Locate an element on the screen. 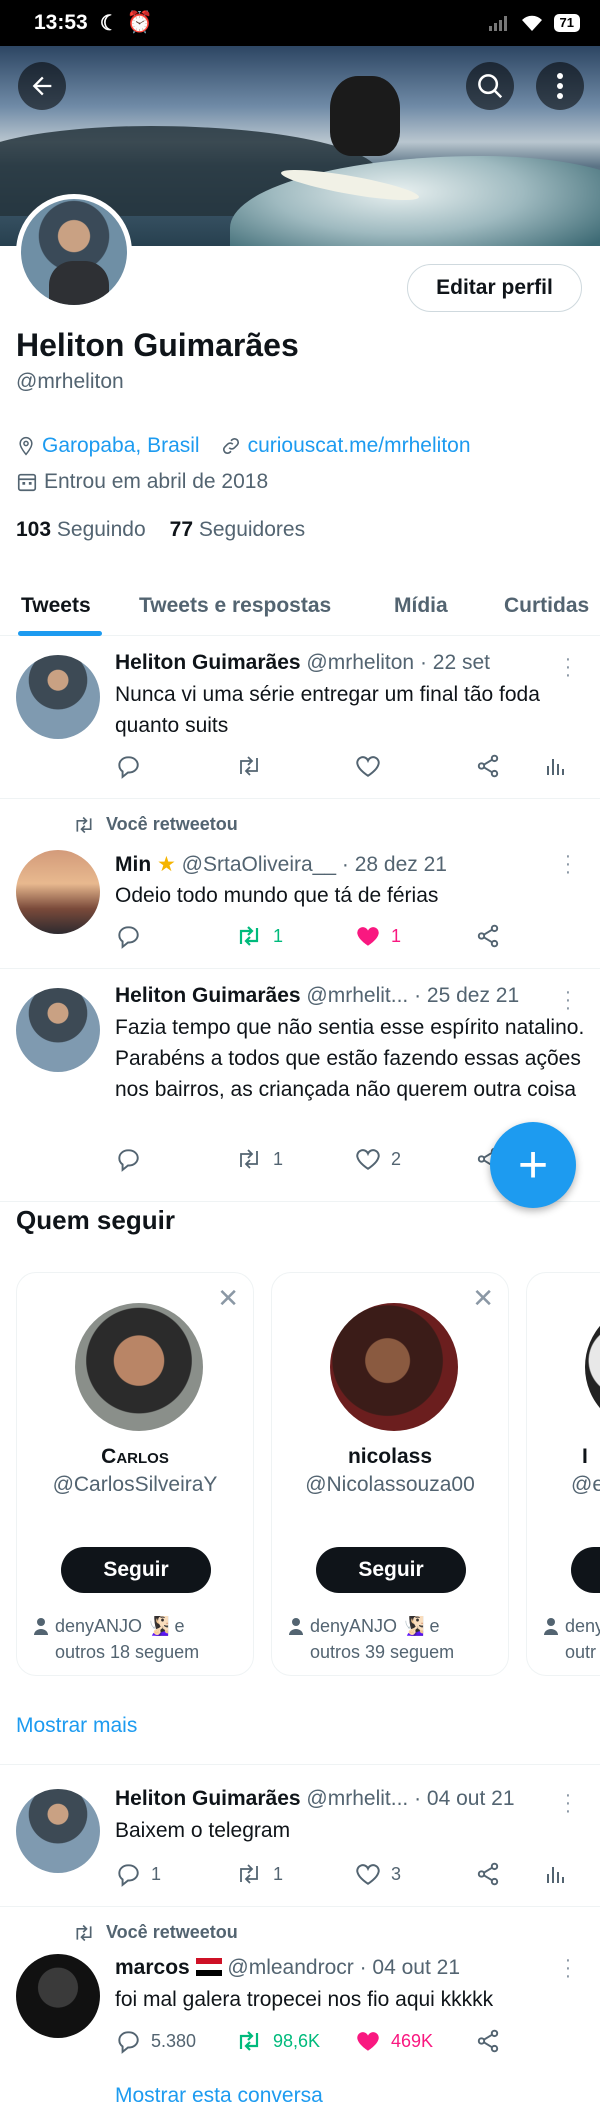  back-button is located at coordinates (42, 86).